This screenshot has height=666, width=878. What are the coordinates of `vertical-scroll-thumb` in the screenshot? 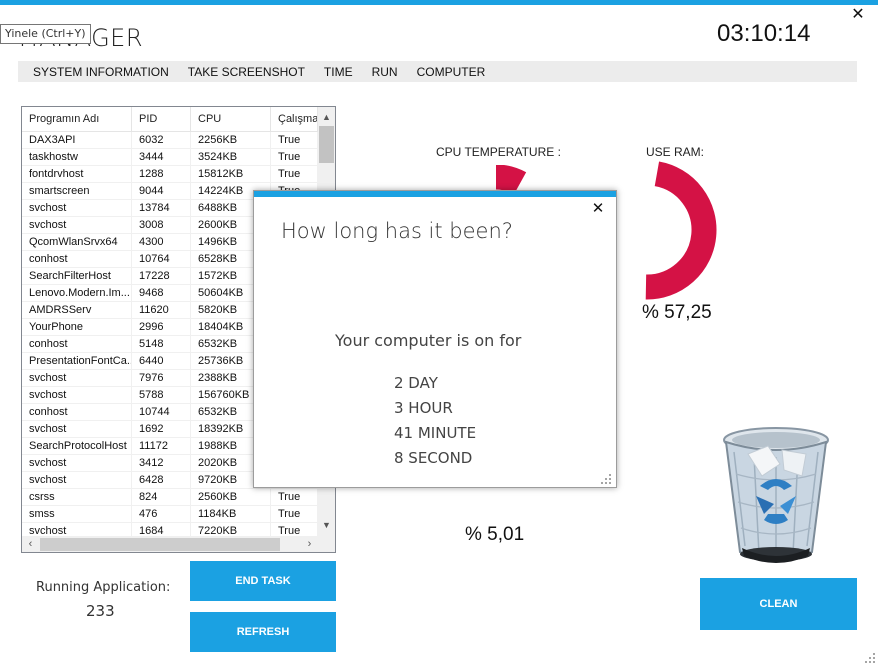 It's located at (326, 144).